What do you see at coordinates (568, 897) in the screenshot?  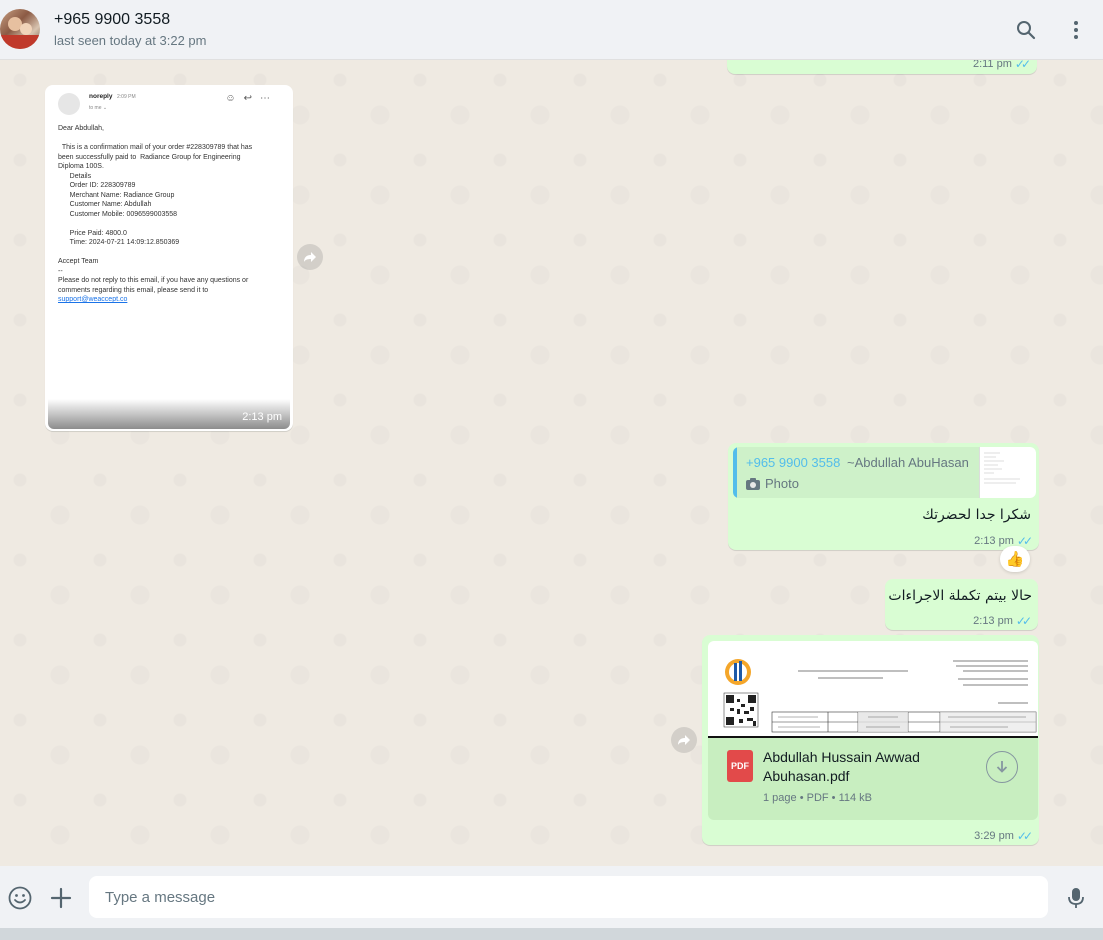 I see `message-input` at bounding box center [568, 897].